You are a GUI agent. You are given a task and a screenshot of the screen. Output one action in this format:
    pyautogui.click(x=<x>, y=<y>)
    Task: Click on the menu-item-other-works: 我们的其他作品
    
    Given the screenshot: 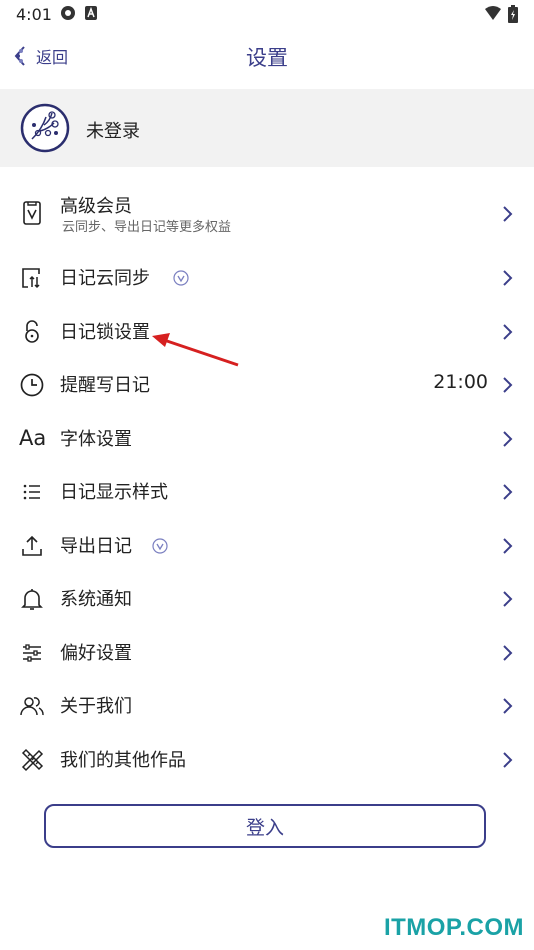 What is the action you would take?
    pyautogui.click(x=267, y=760)
    